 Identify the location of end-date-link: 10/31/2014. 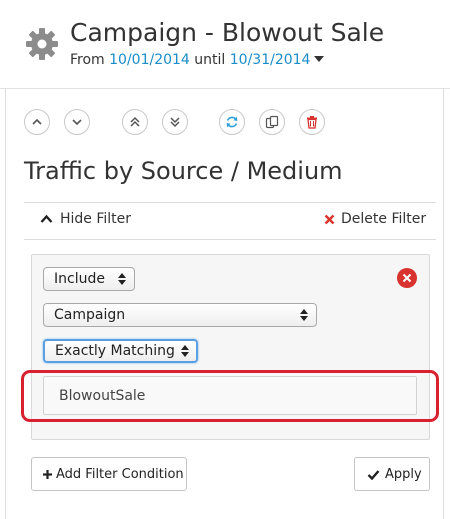
(270, 60).